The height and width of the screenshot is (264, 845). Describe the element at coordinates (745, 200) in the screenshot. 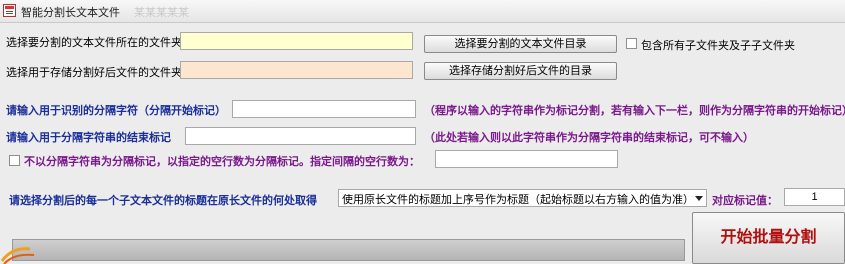

I see `marker-value-label: 对应标记值：` at that location.